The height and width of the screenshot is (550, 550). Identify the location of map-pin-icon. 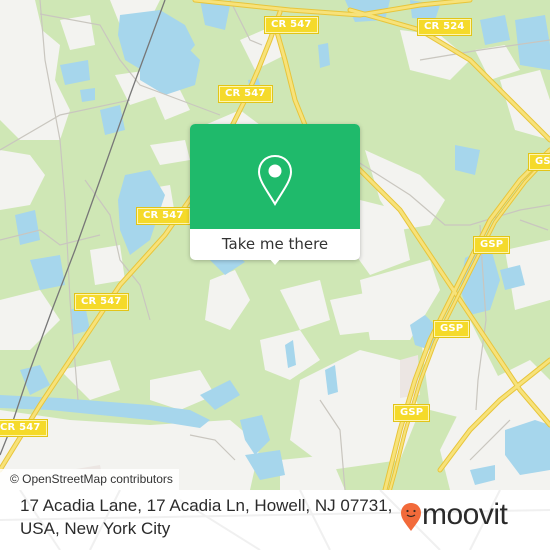
(275, 180).